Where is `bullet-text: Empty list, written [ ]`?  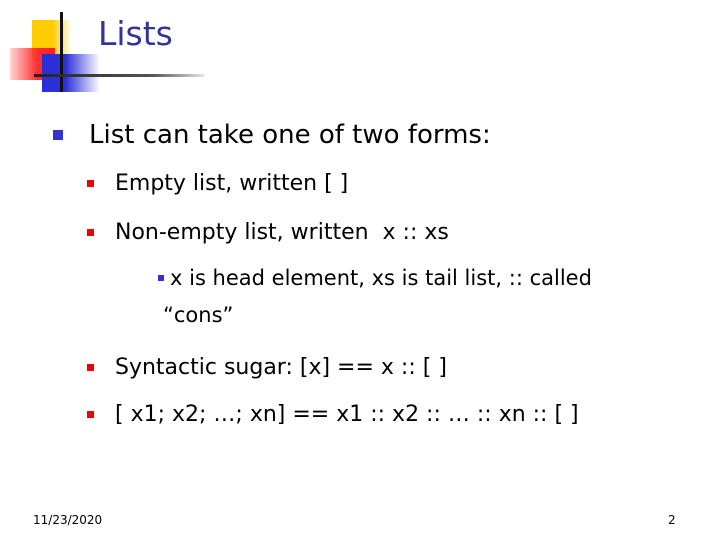
bullet-text: Empty list, written [ ] is located at coordinates (232, 183).